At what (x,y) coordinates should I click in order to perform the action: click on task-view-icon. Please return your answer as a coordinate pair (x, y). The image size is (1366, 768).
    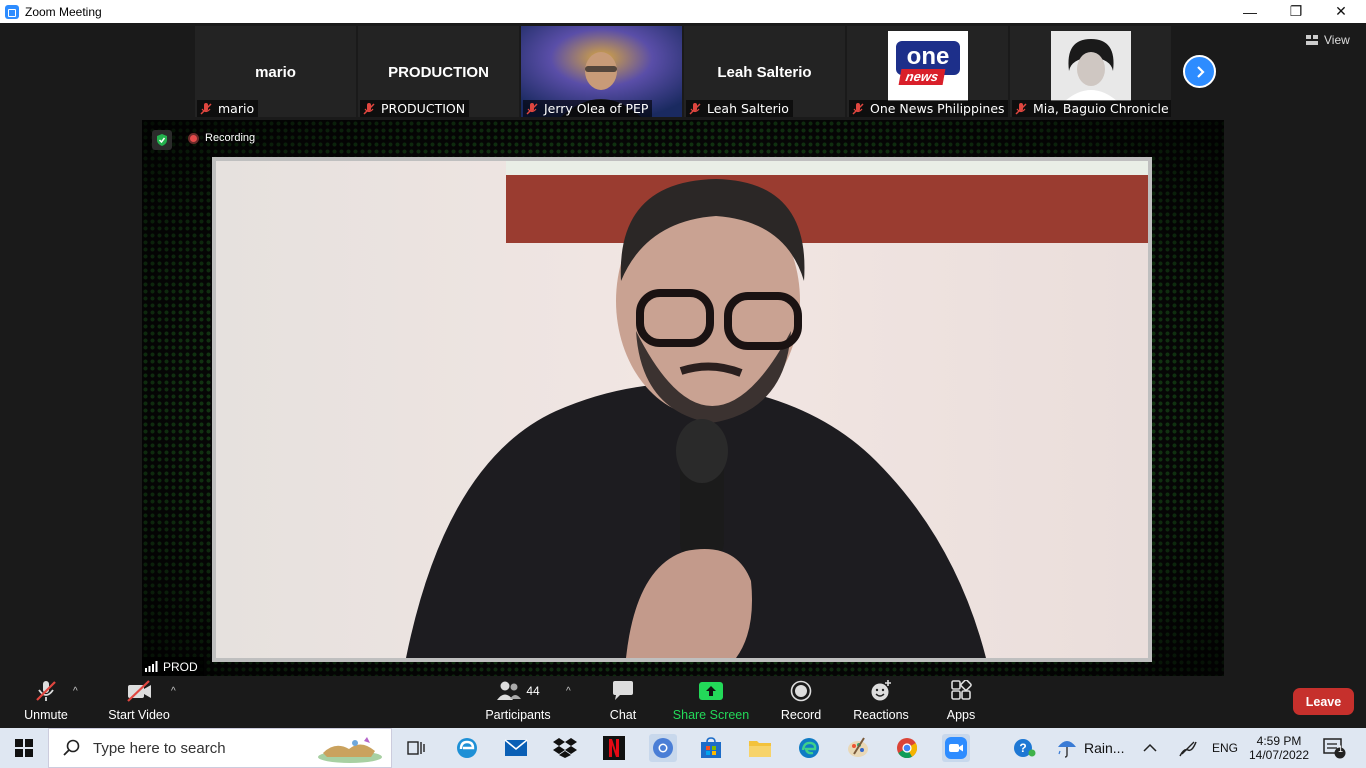
    Looking at the image, I should click on (416, 748).